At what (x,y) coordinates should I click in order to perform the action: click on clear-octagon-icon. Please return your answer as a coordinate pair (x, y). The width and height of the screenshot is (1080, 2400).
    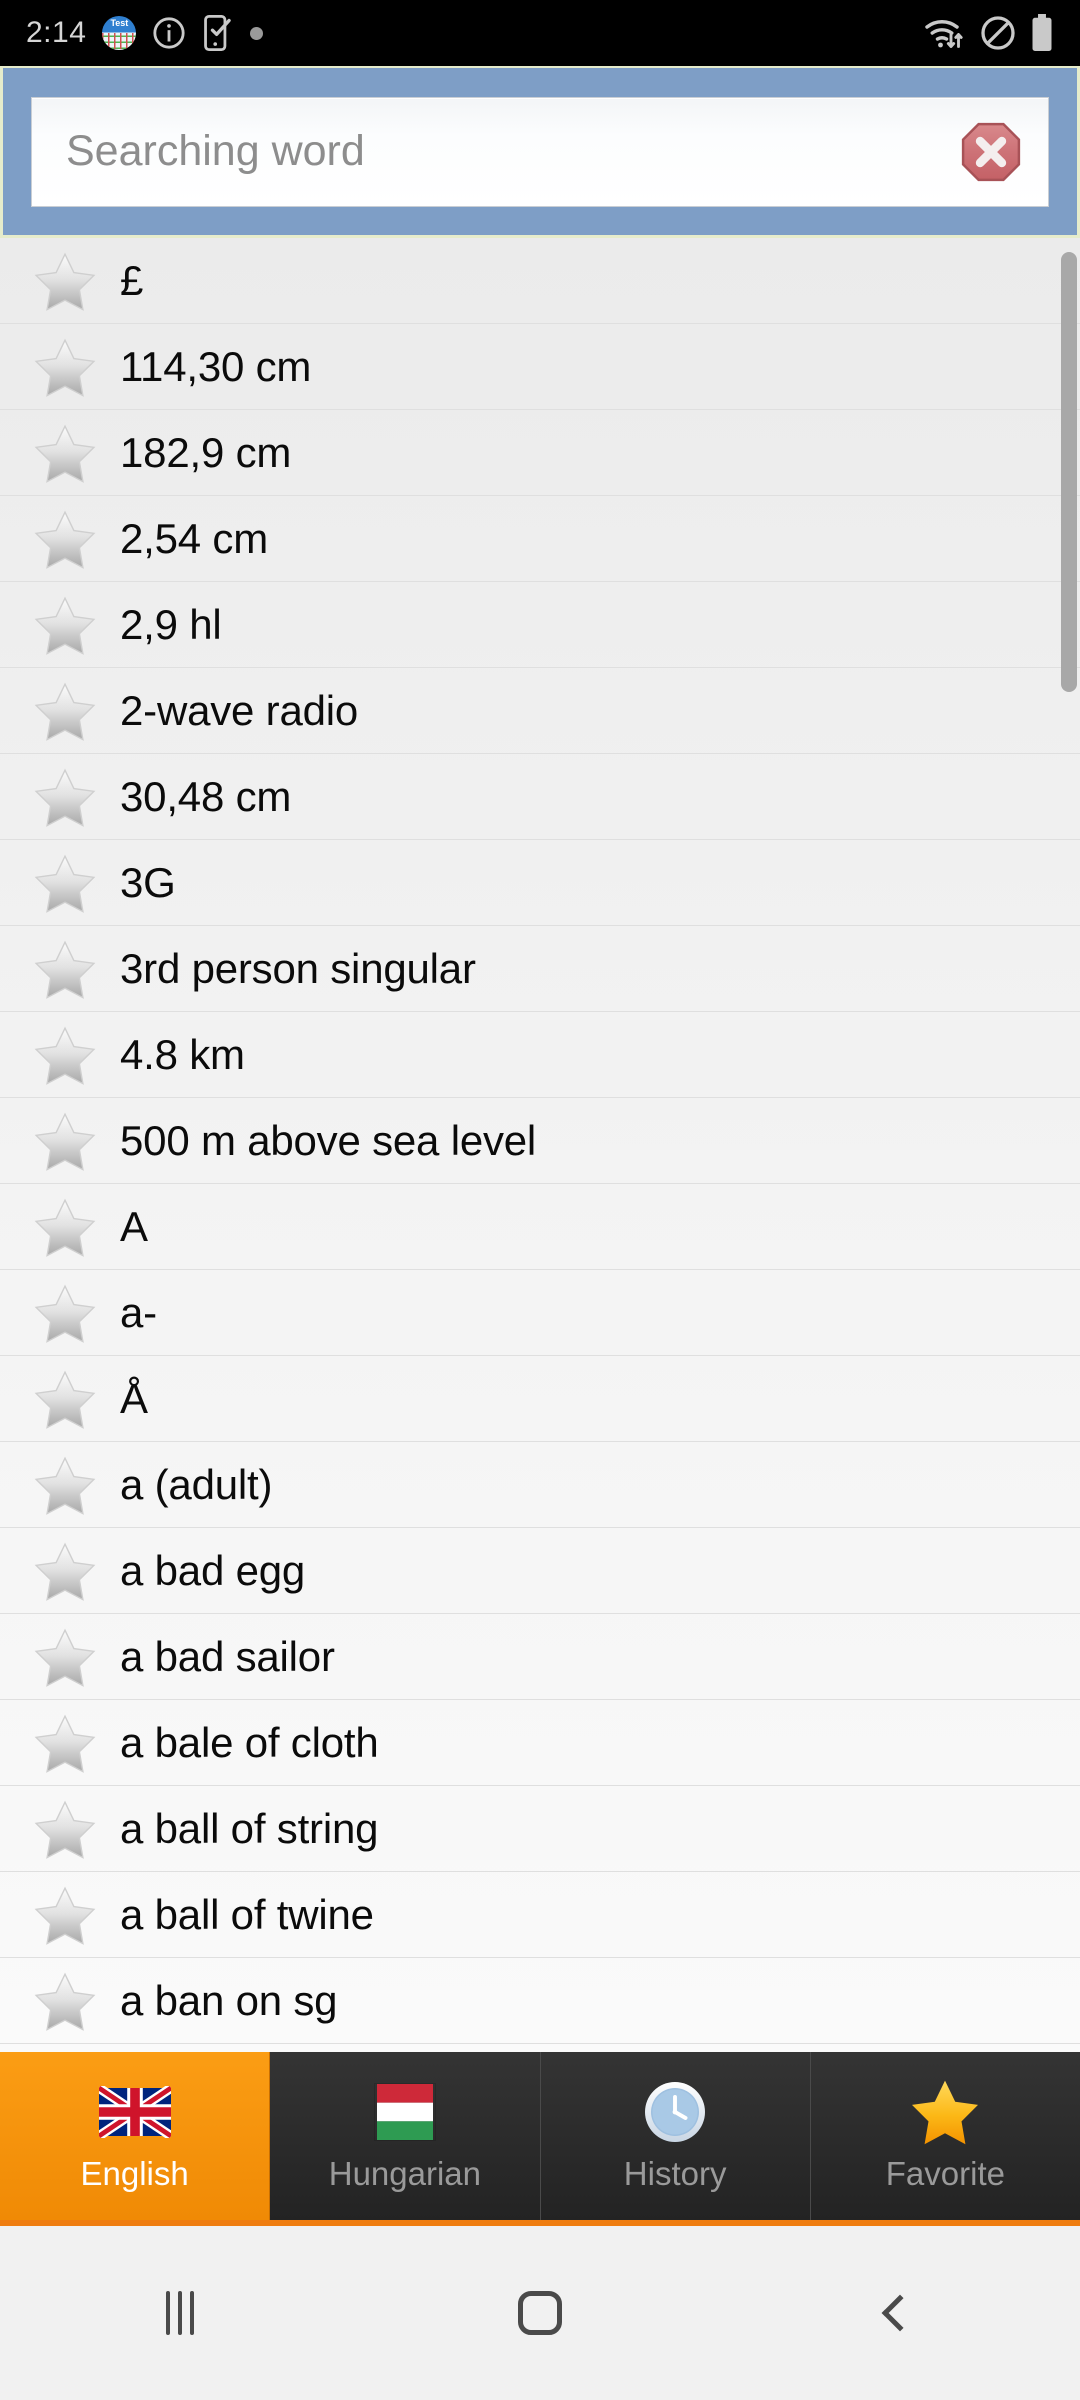
    Looking at the image, I should click on (991, 151).